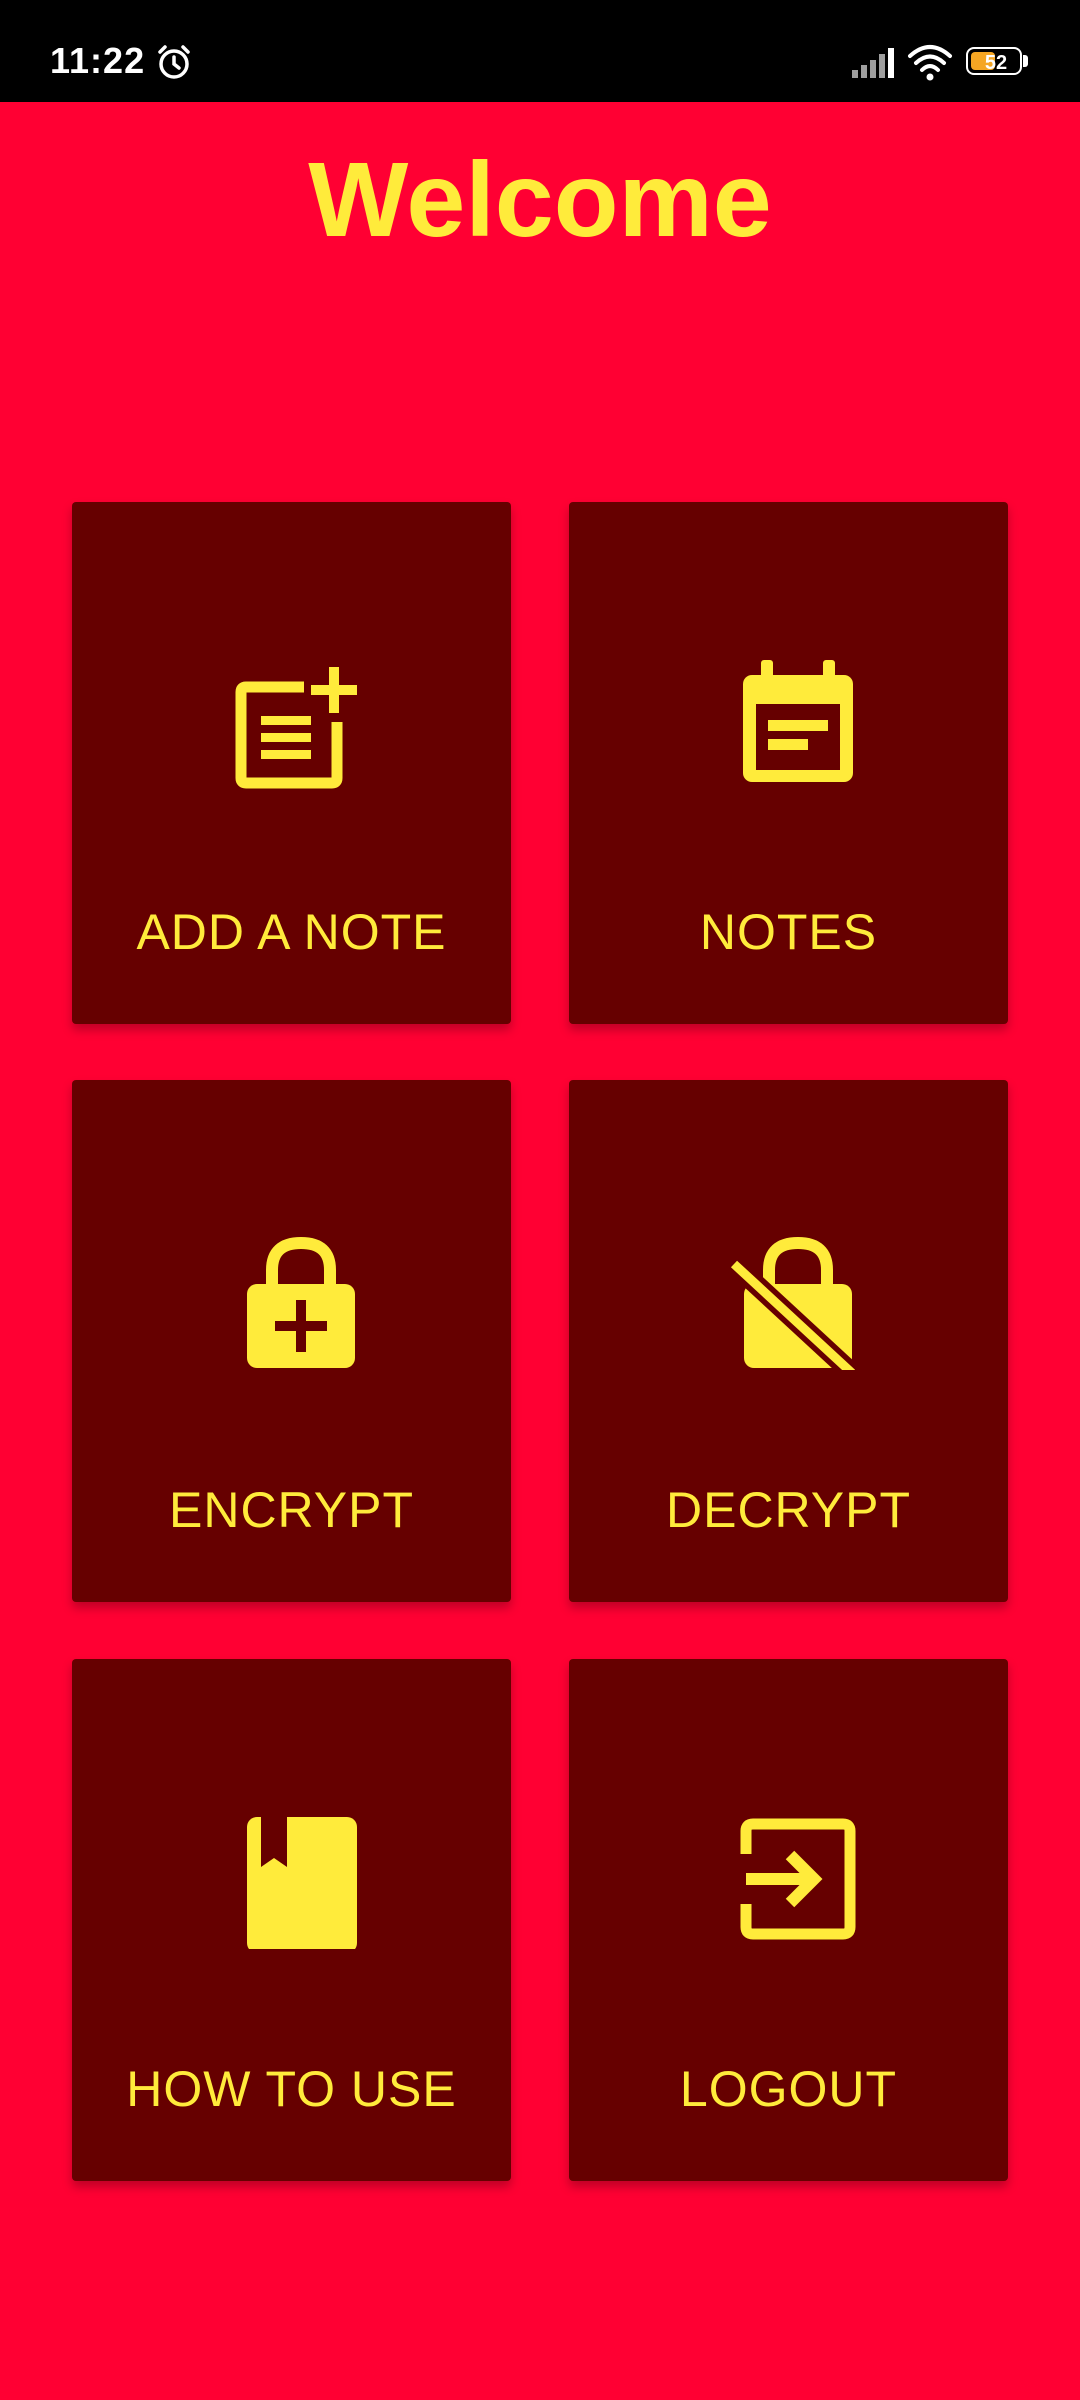 Image resolution: width=1080 pixels, height=2400 pixels. I want to click on how-to-use-button: HOW TO USE, so click(291, 1920).